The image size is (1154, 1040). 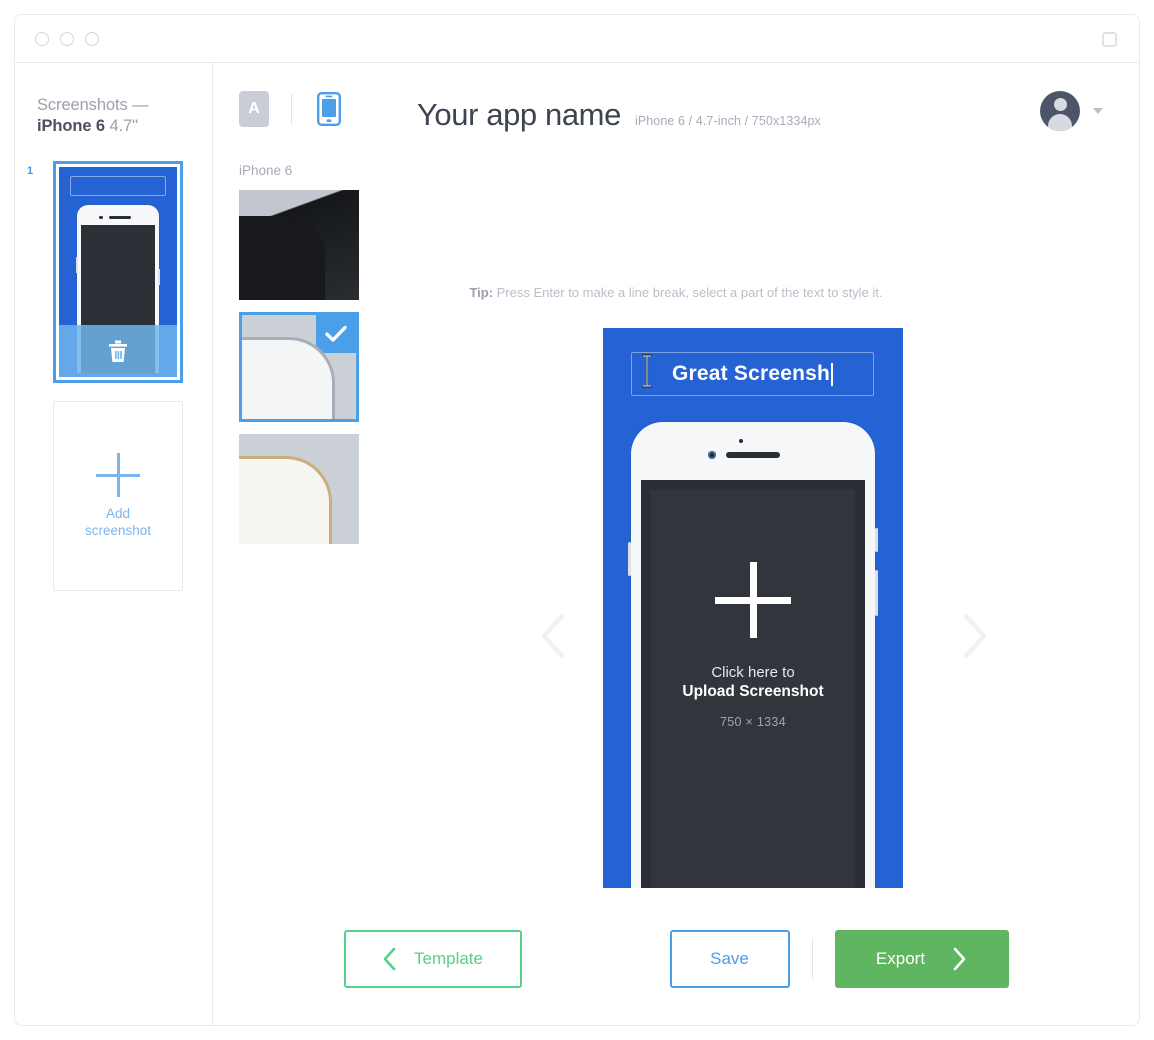 What do you see at coordinates (118, 186) in the screenshot?
I see `thumbnail-caption-box` at bounding box center [118, 186].